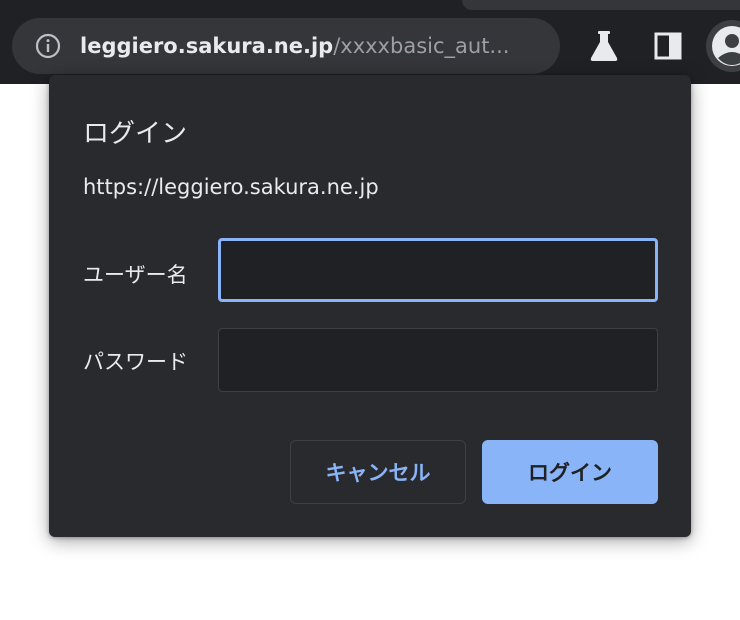 The width and height of the screenshot is (740, 620). What do you see at coordinates (601, 5) in the screenshot?
I see `tab-strip` at bounding box center [601, 5].